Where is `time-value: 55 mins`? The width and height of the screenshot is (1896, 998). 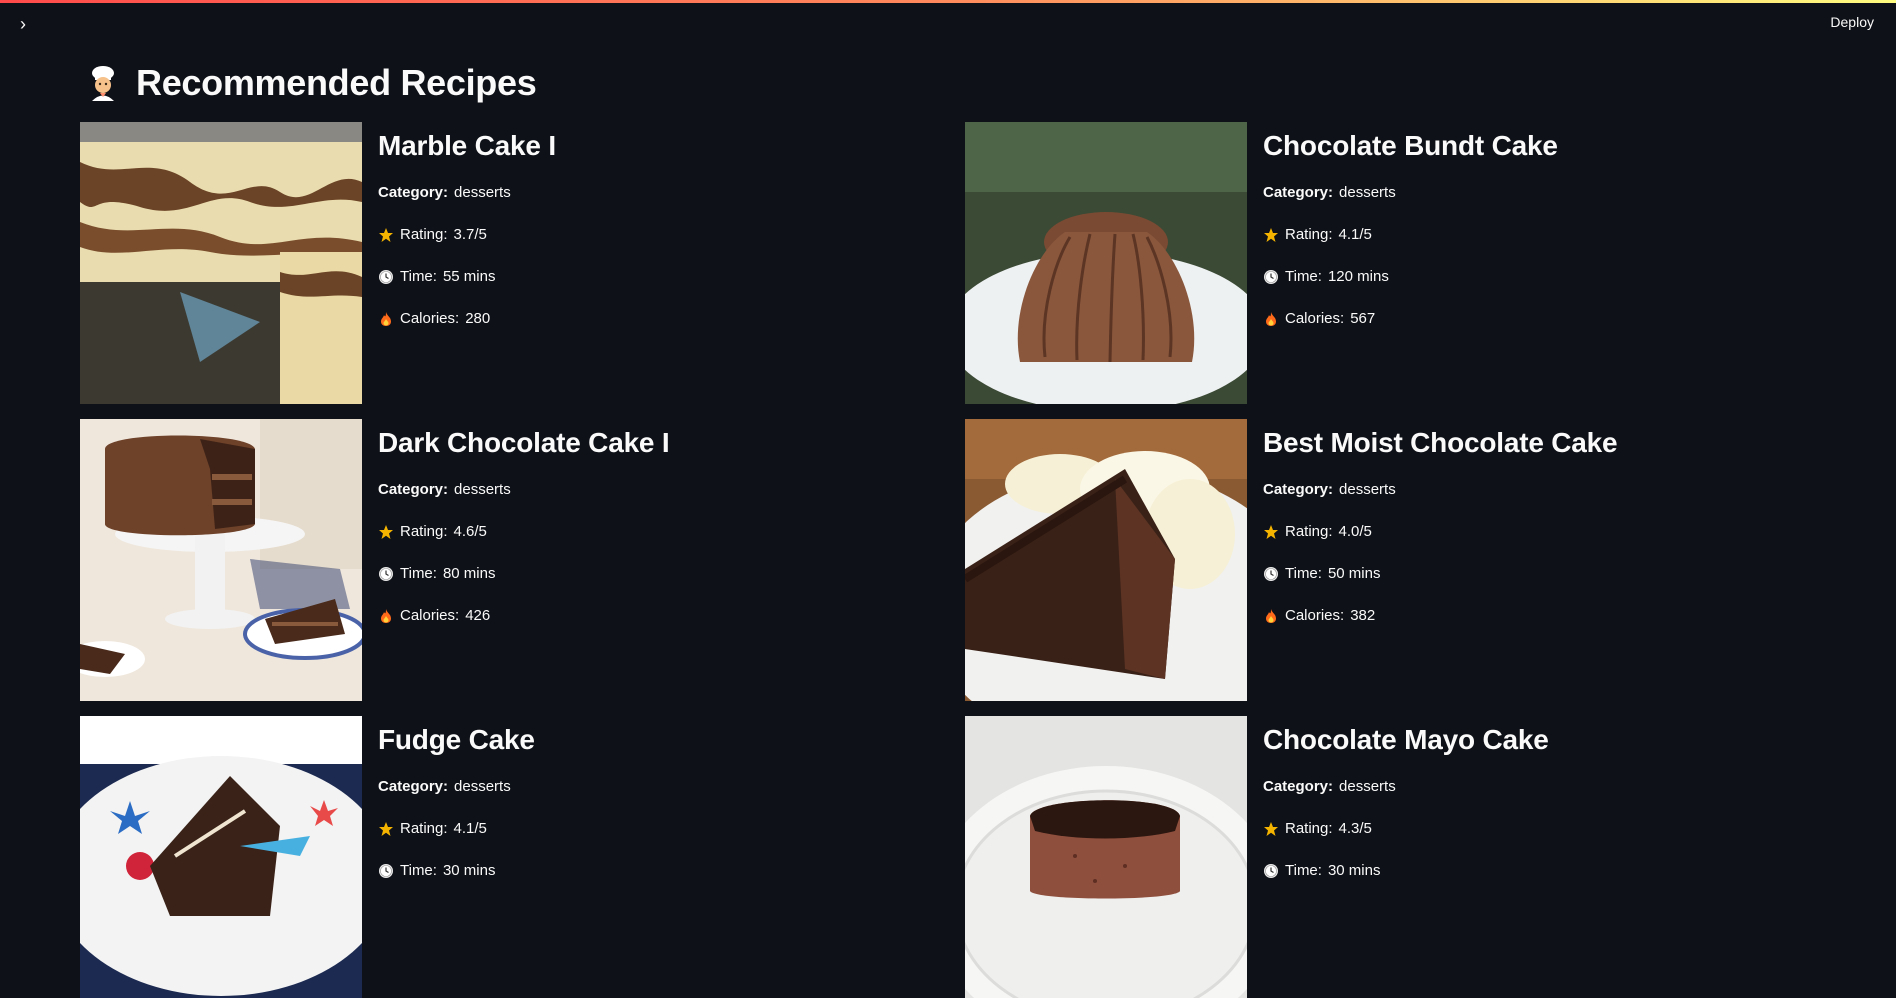
time-value: 55 mins is located at coordinates (469, 276).